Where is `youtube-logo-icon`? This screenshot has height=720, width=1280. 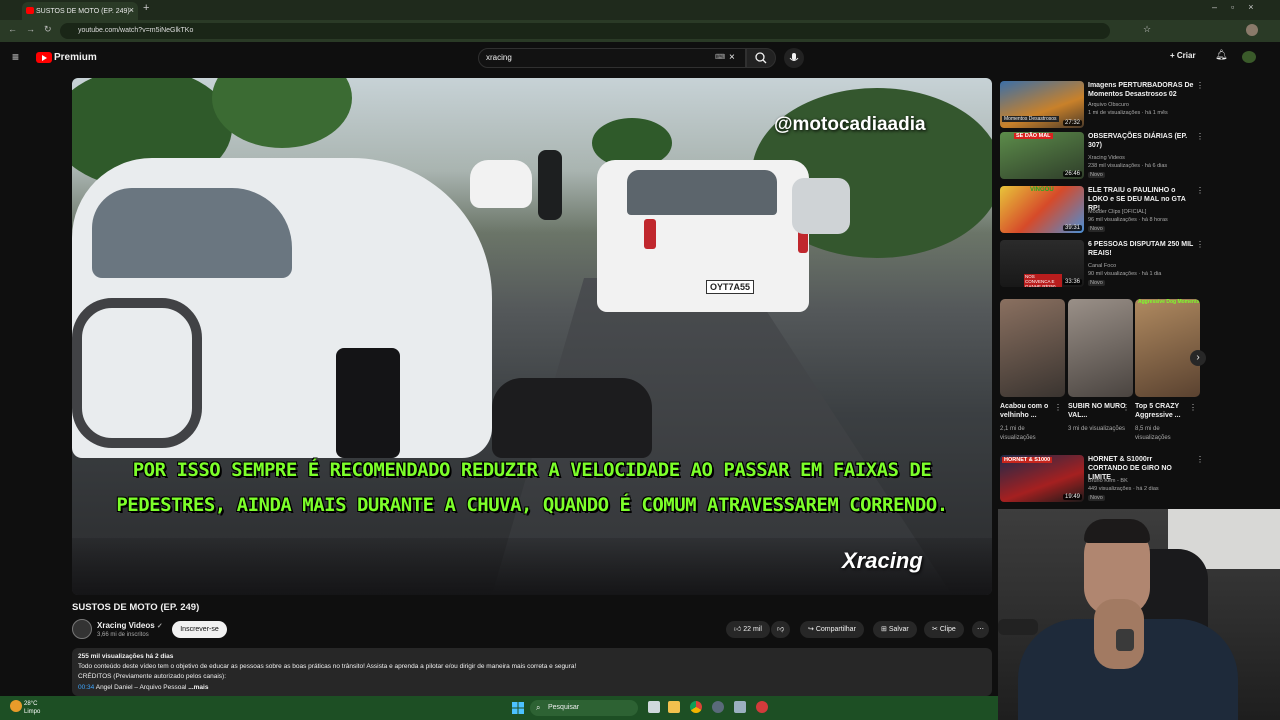
youtube-logo-icon is located at coordinates (44, 57).